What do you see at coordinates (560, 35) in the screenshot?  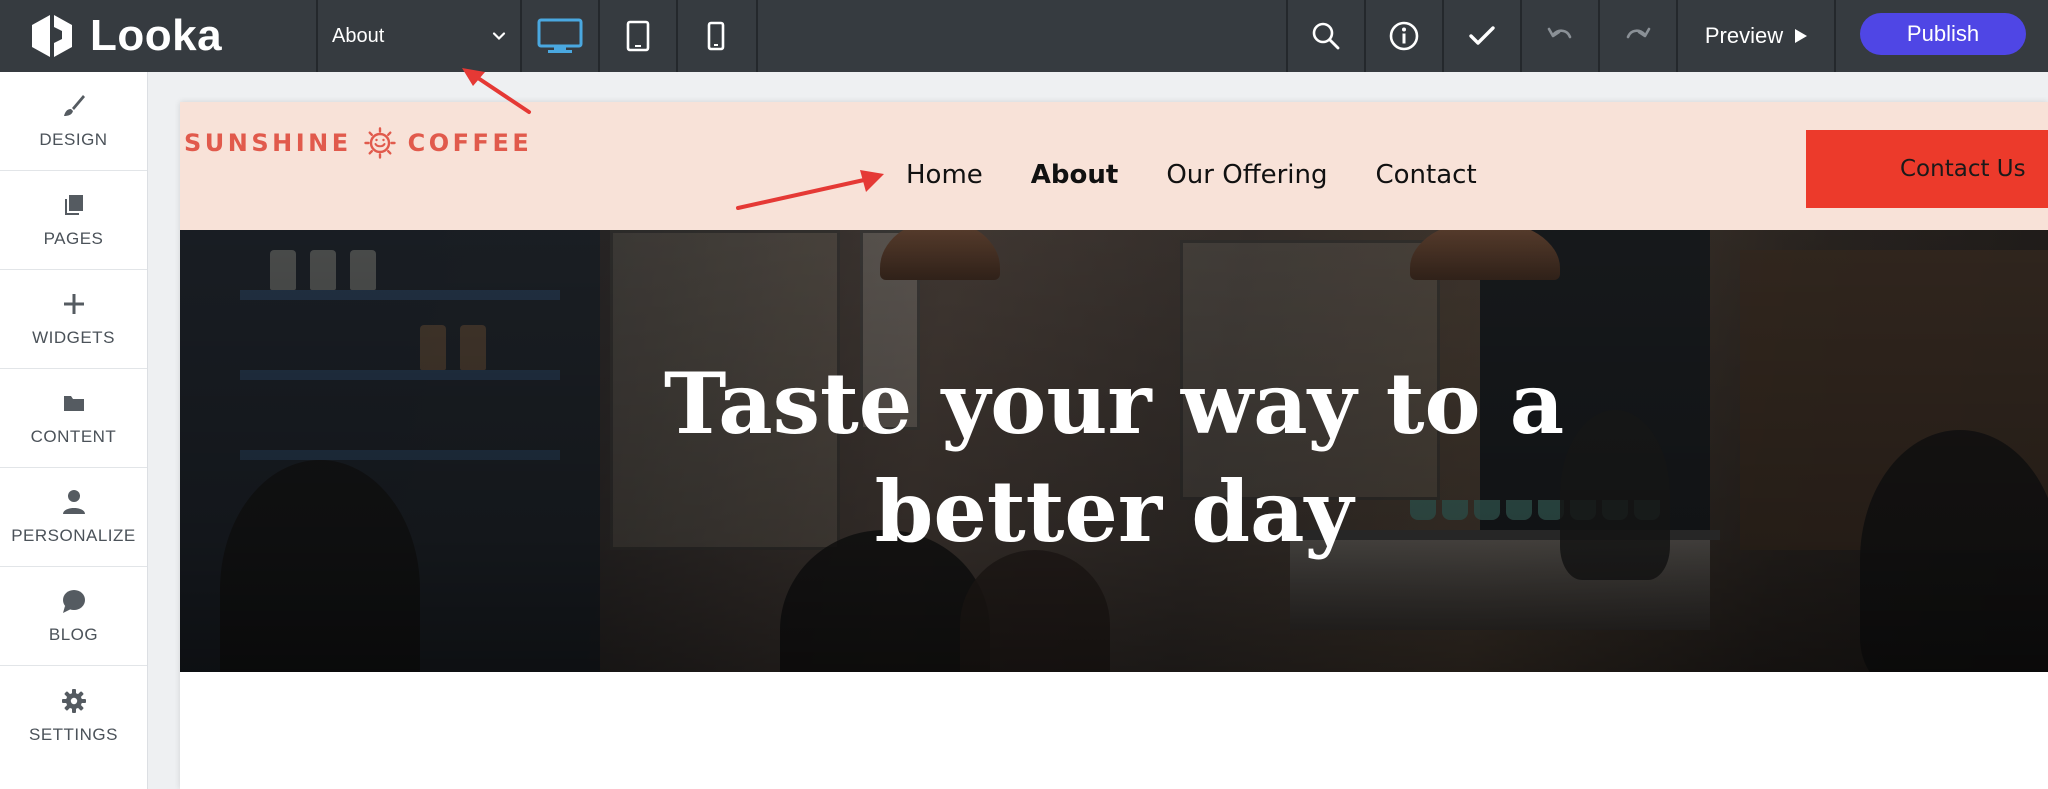 I see `desktop-icon` at bounding box center [560, 35].